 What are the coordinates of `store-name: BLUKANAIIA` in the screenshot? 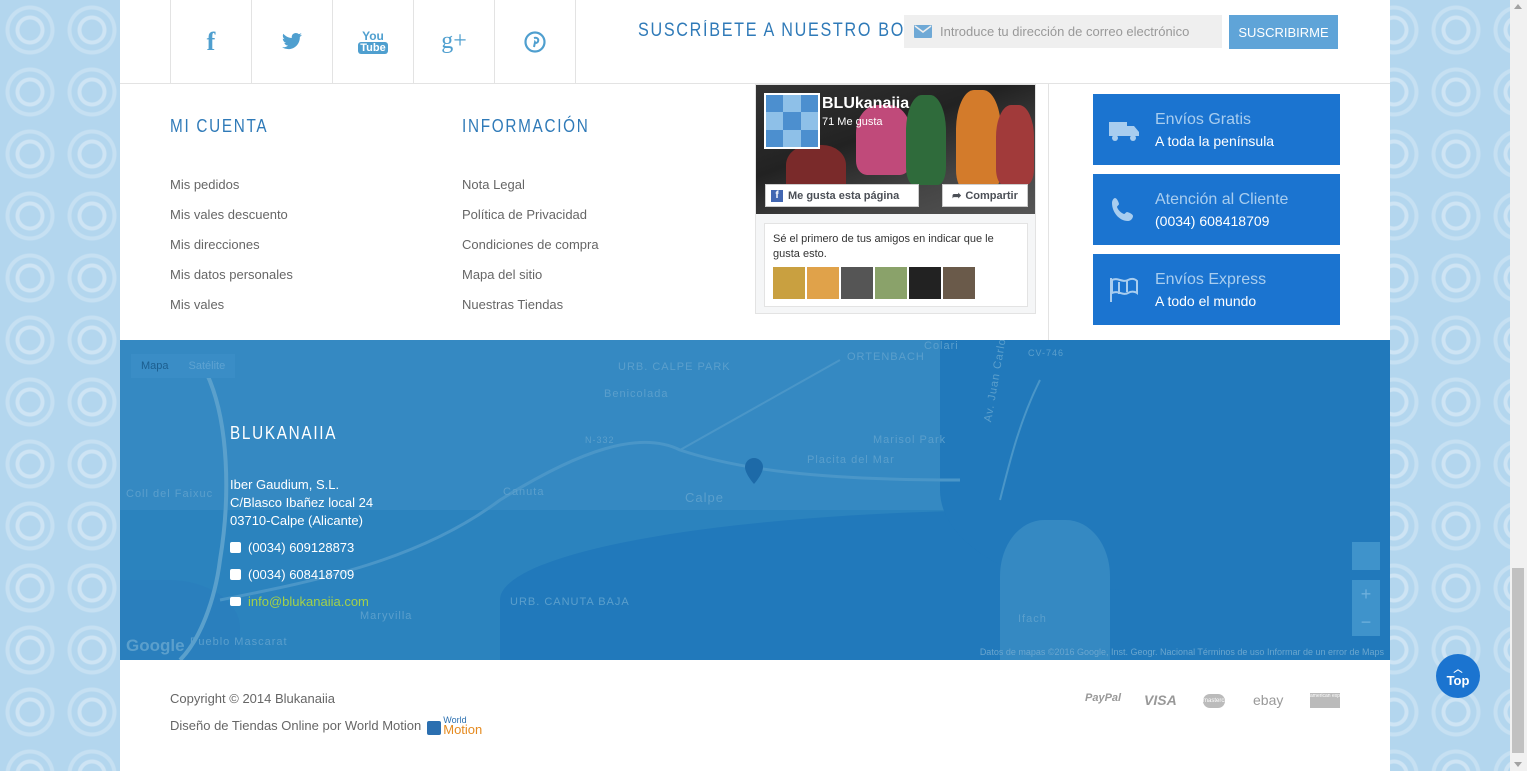 It's located at (284, 433).